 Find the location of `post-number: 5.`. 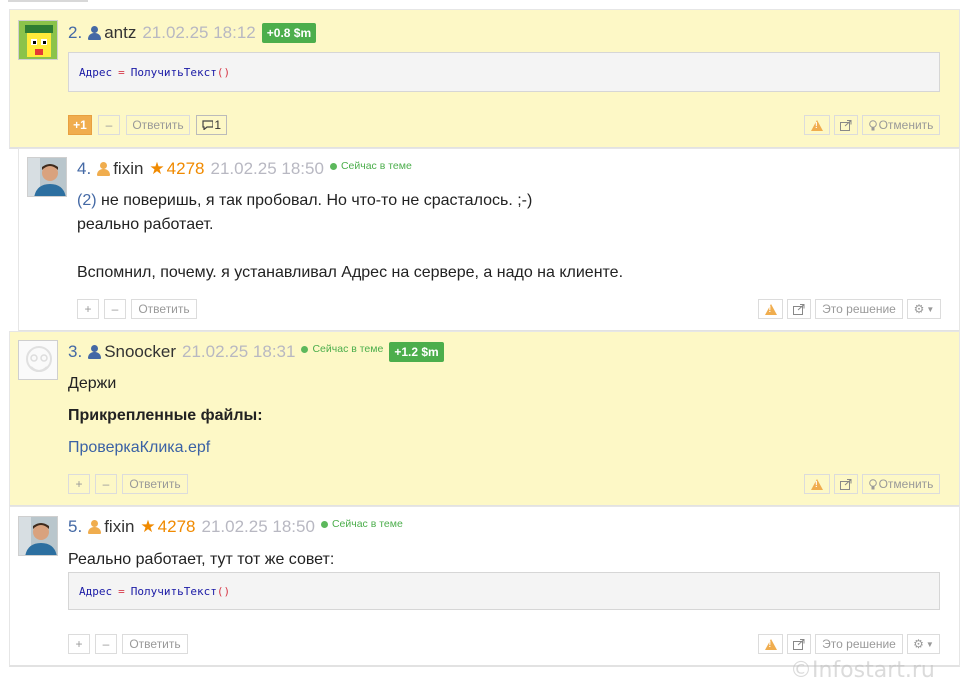

post-number: 5. is located at coordinates (75, 527).